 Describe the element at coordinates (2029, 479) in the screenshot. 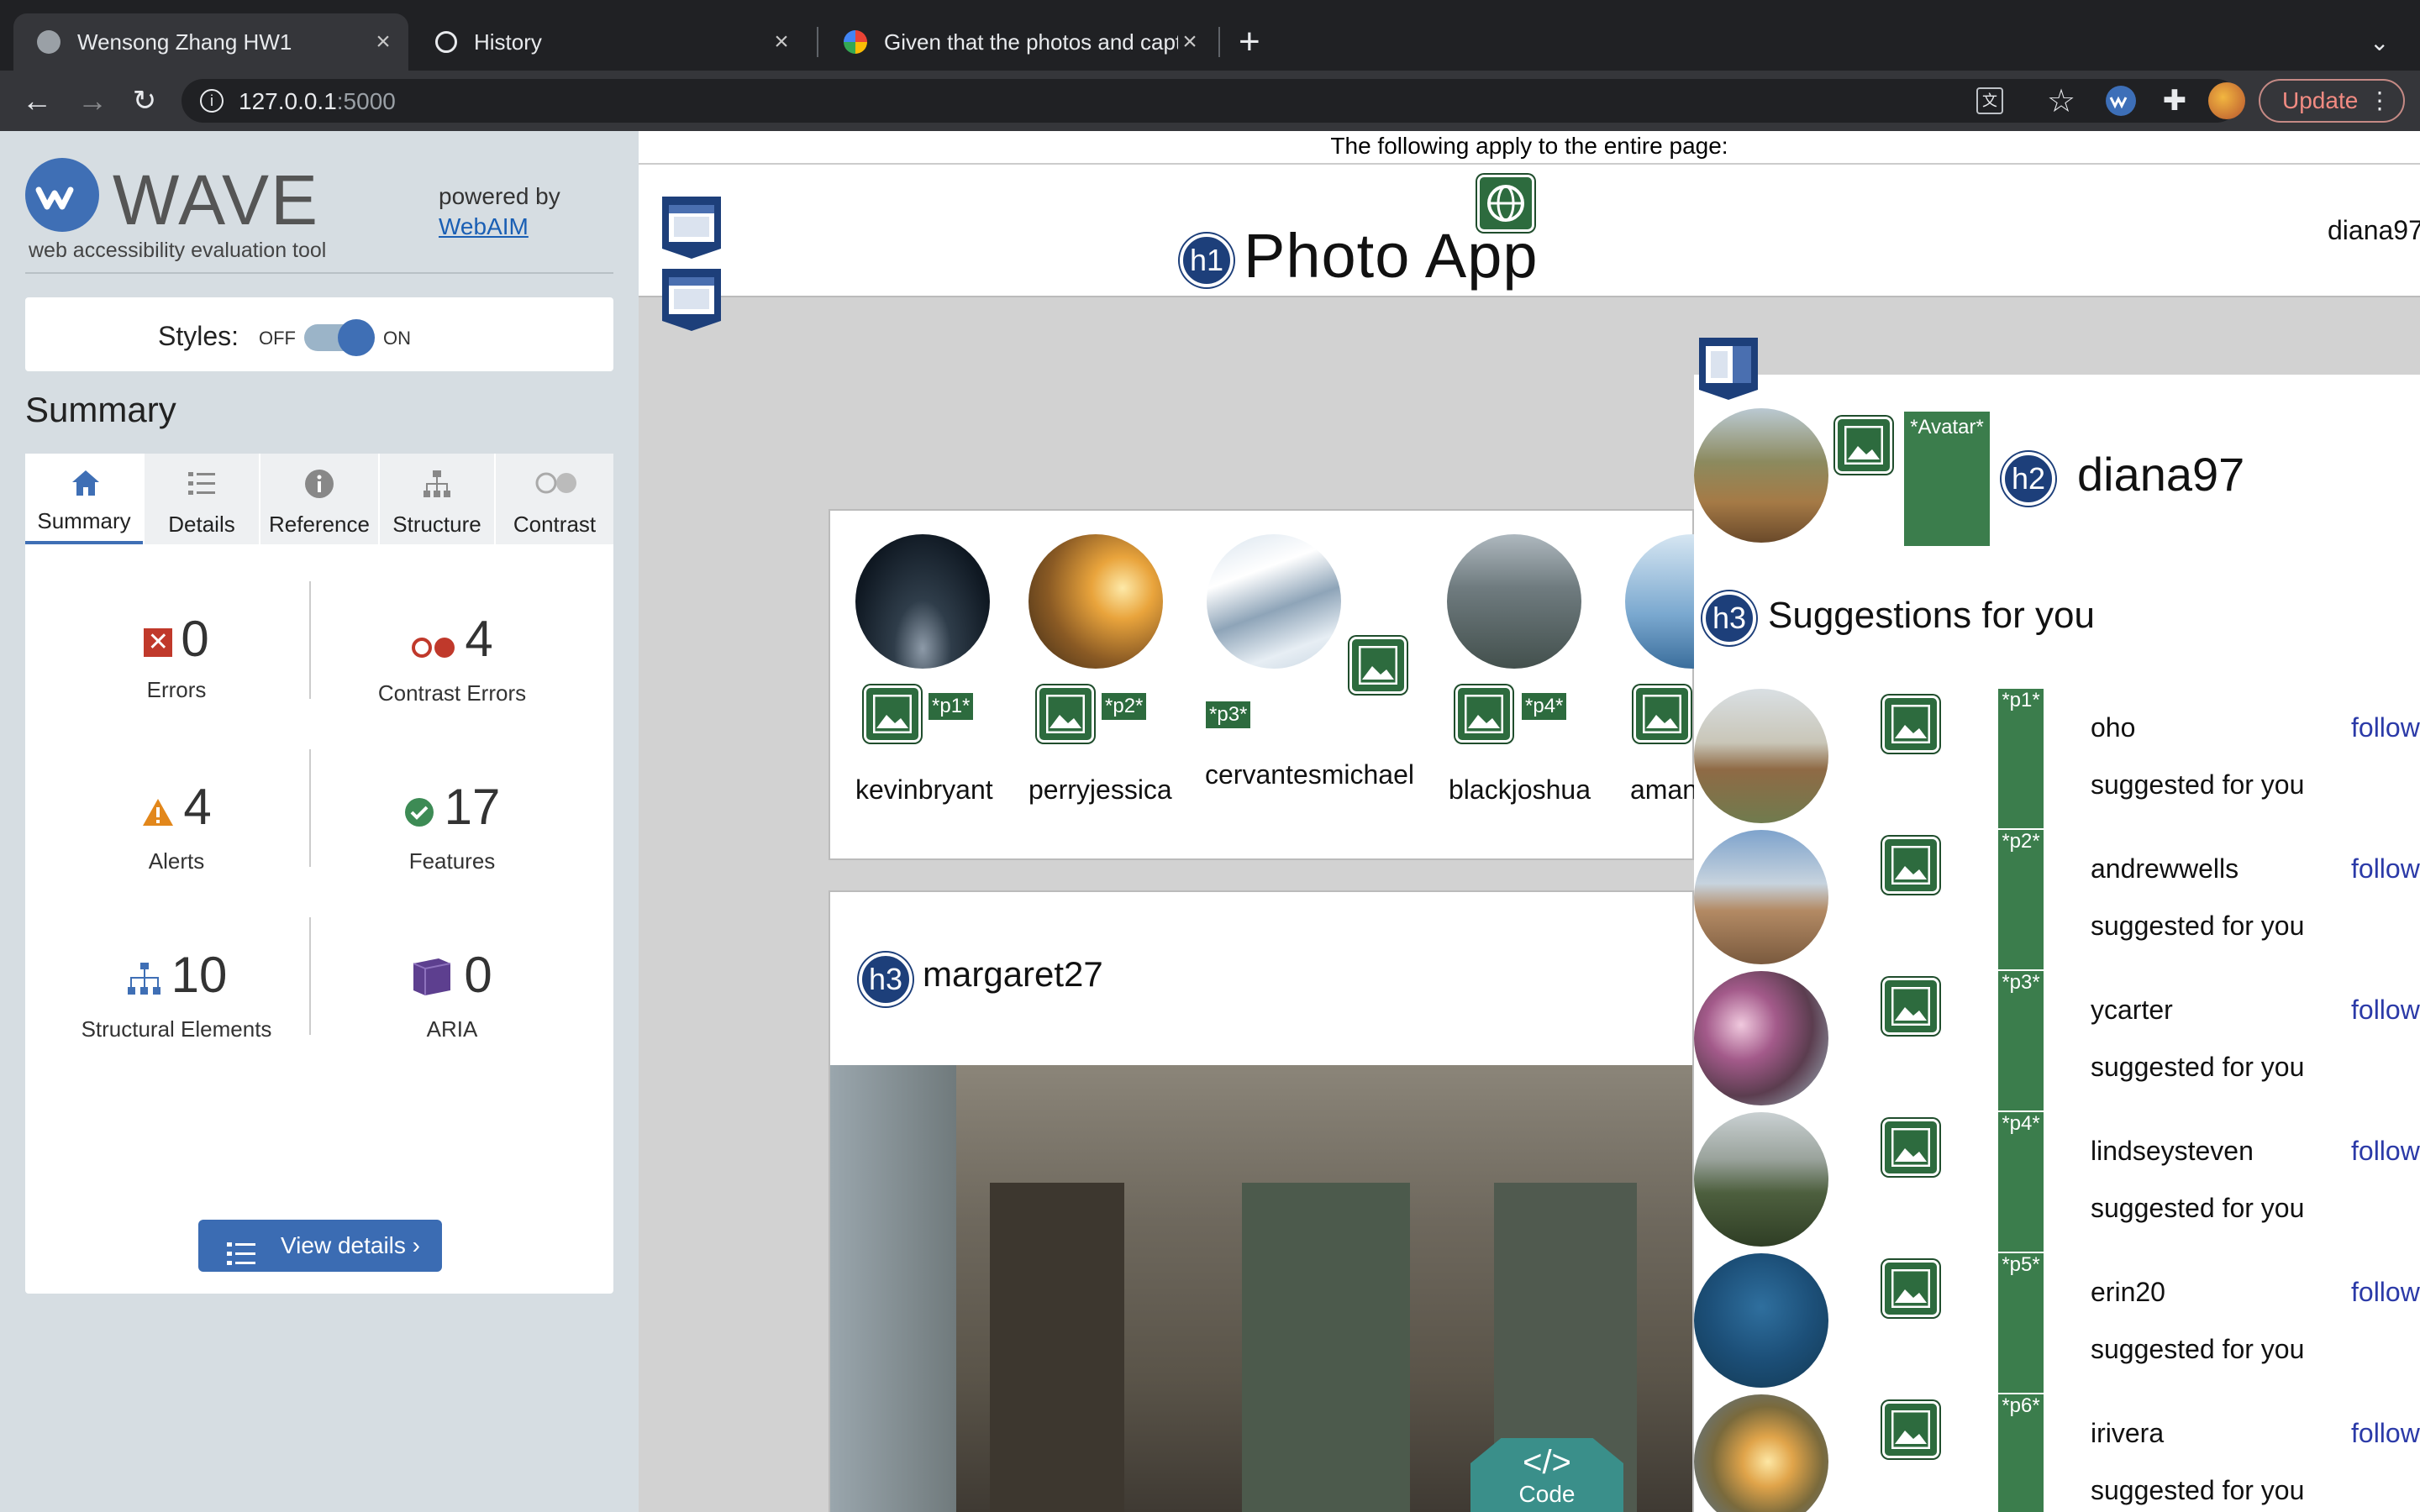

I see `h2-badge: h2` at that location.